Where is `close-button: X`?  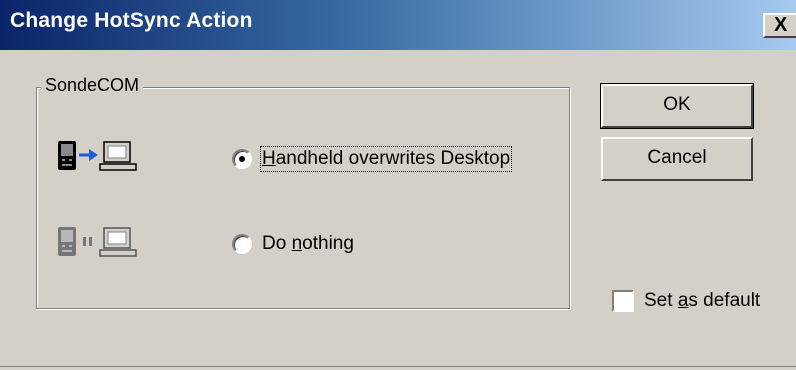 close-button: X is located at coordinates (779, 25).